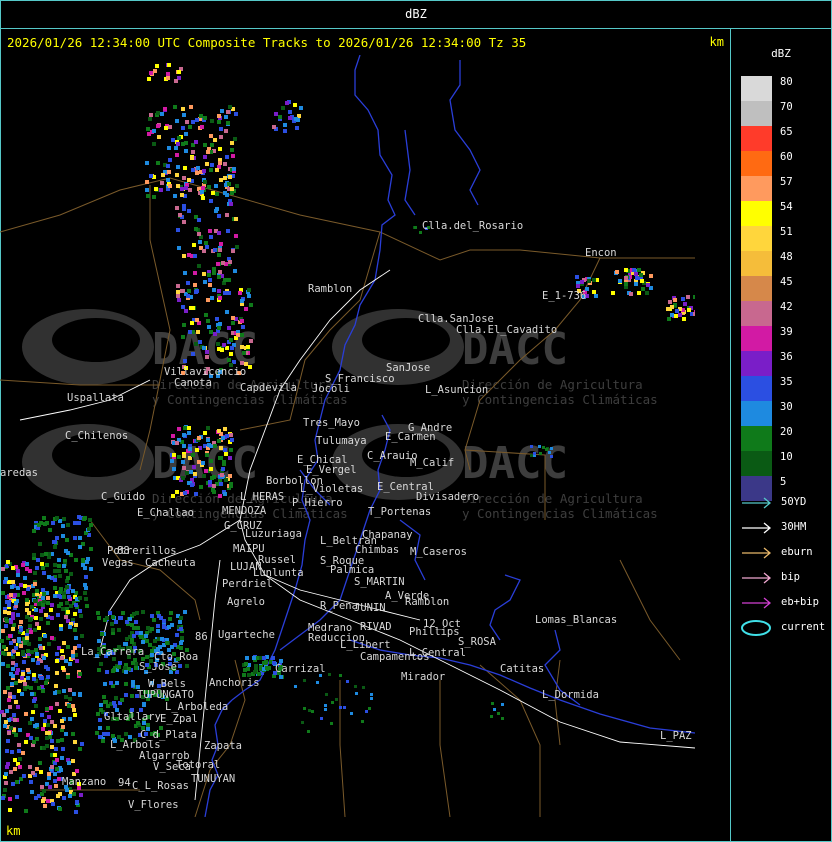 The height and width of the screenshot is (842, 832). What do you see at coordinates (246, 635) in the screenshot?
I see `place-label: Ugarteche` at bounding box center [246, 635].